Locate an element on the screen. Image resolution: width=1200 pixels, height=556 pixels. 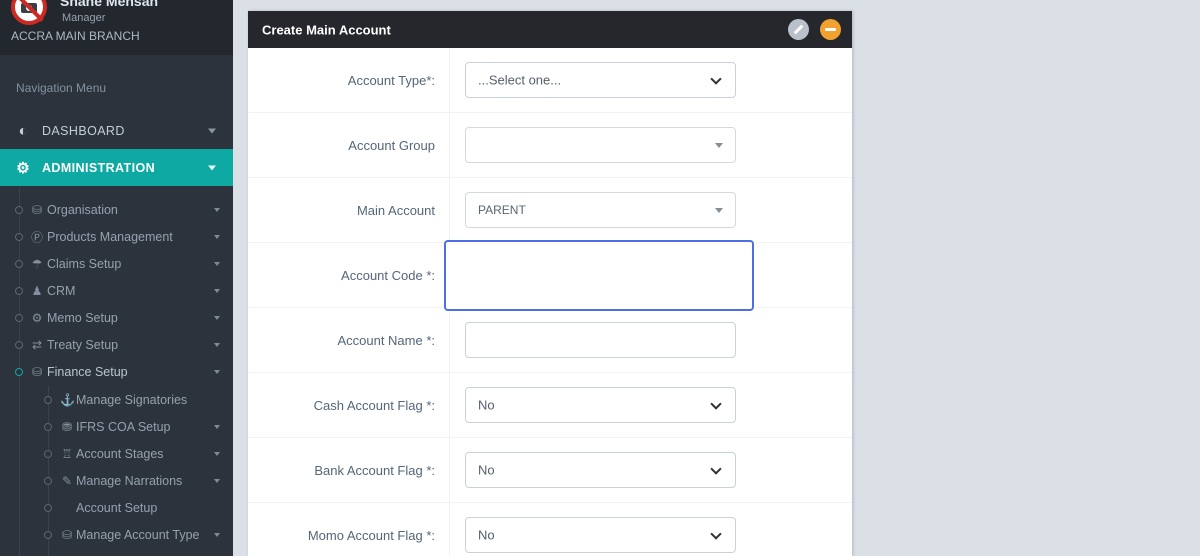
organisation-icon: ⛁ is located at coordinates (37, 209).